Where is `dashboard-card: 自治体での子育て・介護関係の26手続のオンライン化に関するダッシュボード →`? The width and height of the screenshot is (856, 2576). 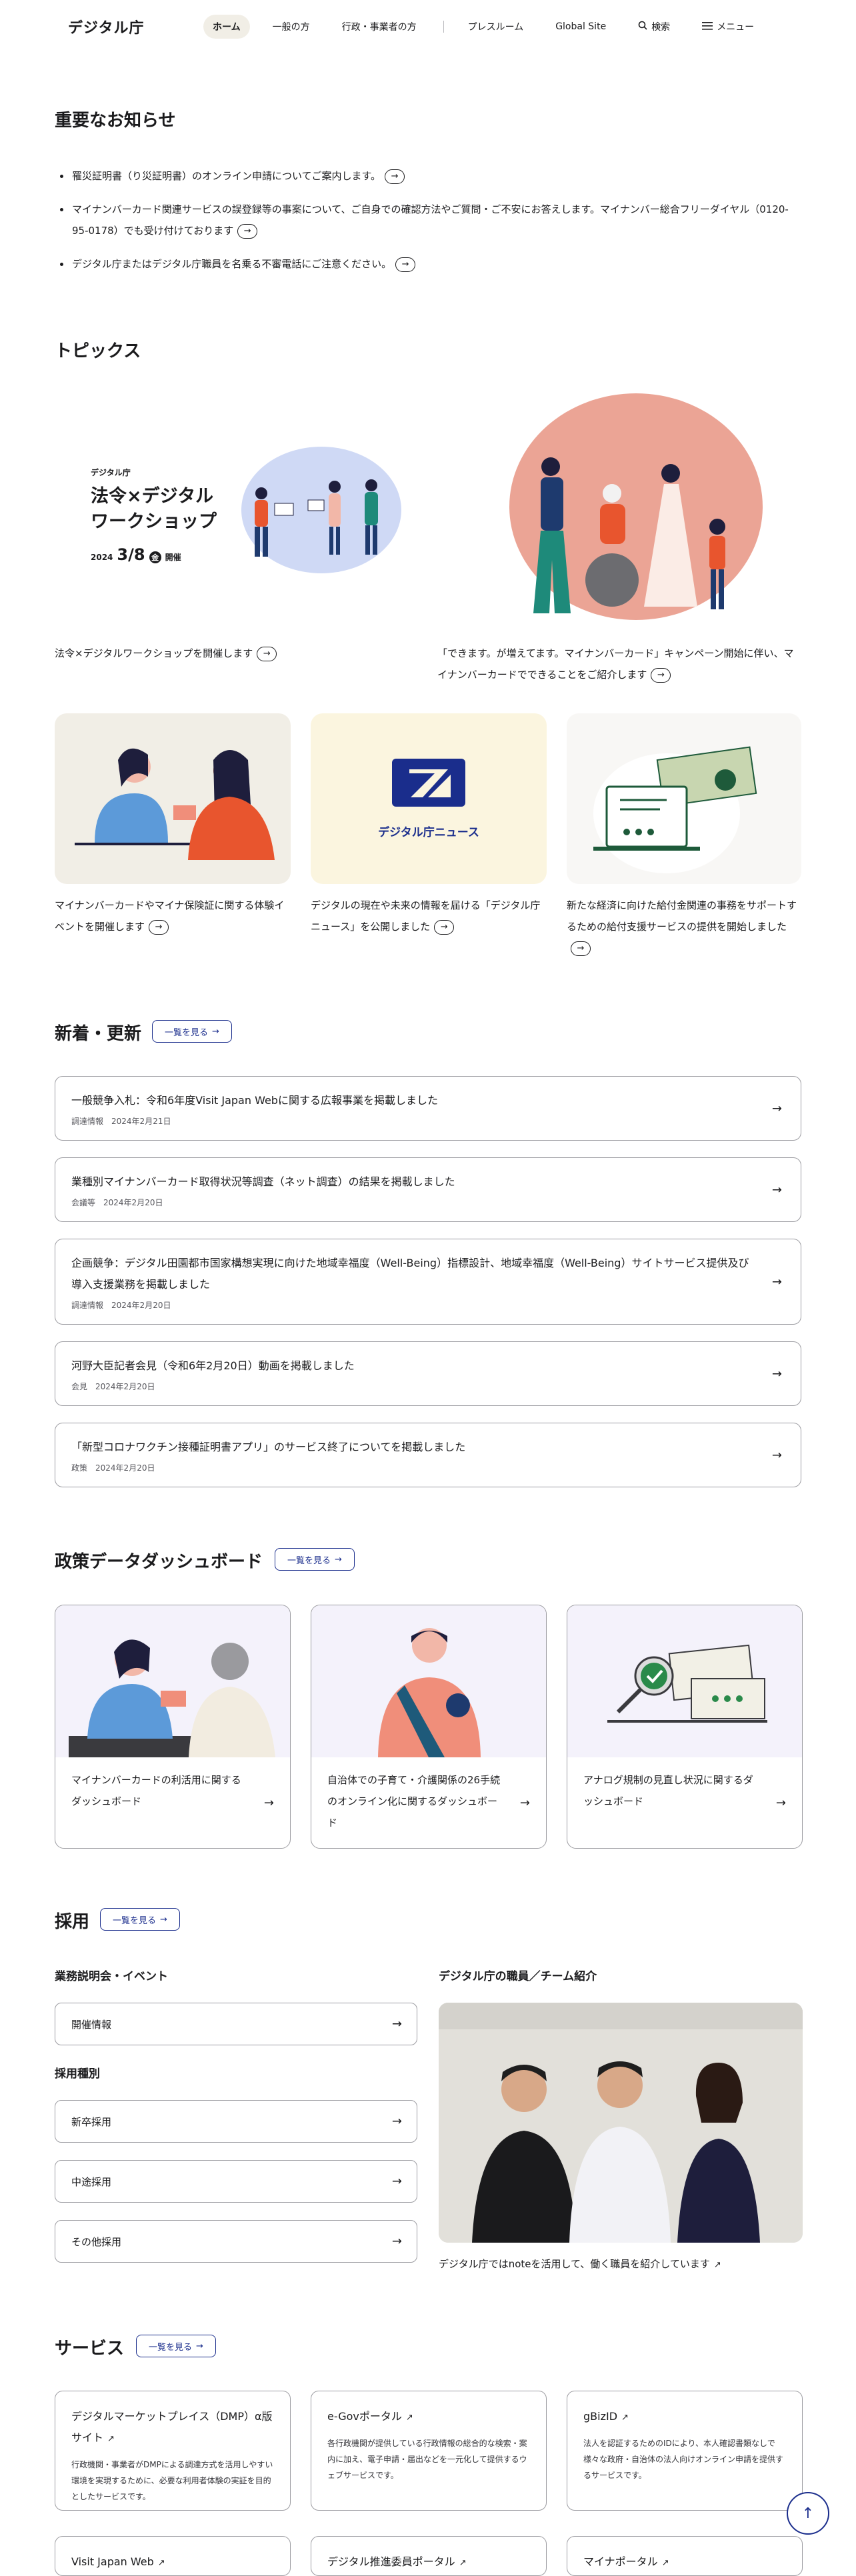 dashboard-card: 自治体での子育て・介護関係の26手続のオンライン化に関するダッシュボード → is located at coordinates (429, 1727).